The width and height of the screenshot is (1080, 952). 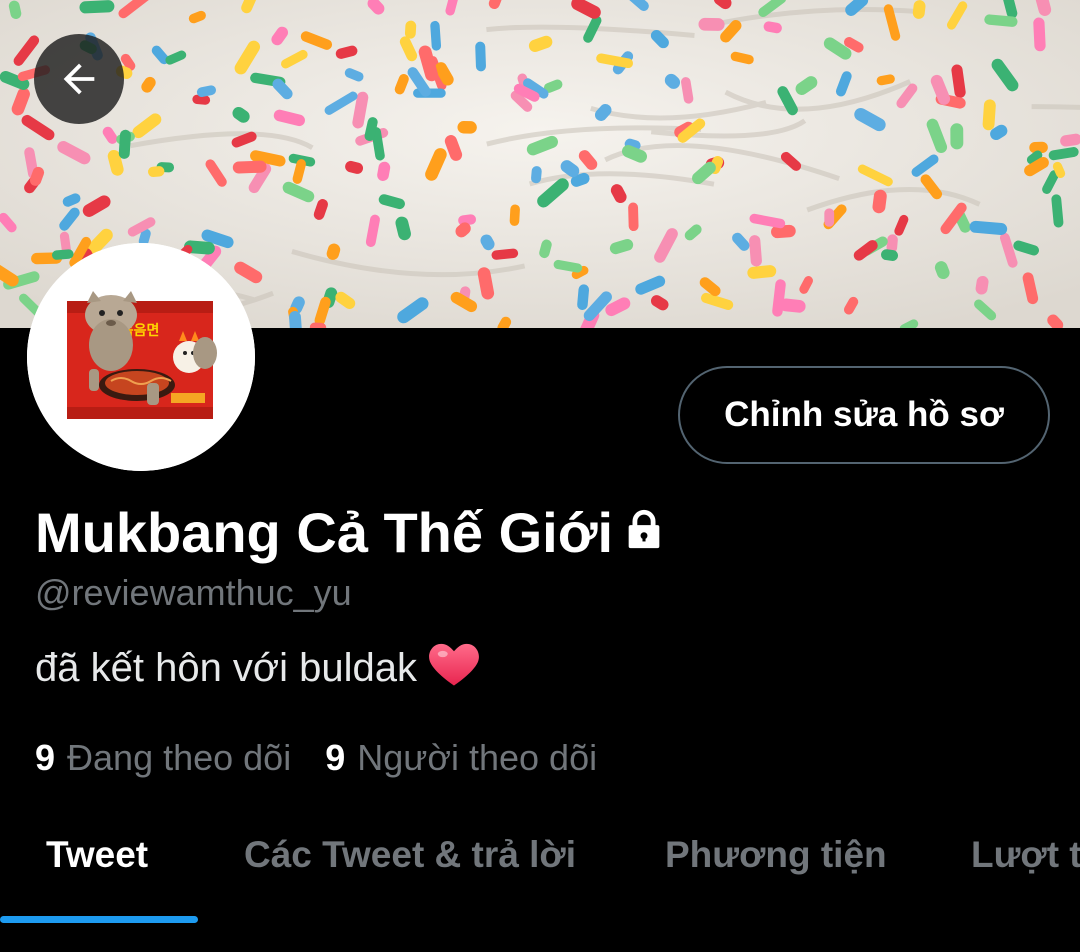 I want to click on profile-name-row: Mukbang Cả Thế Giới, so click(x=351, y=532).